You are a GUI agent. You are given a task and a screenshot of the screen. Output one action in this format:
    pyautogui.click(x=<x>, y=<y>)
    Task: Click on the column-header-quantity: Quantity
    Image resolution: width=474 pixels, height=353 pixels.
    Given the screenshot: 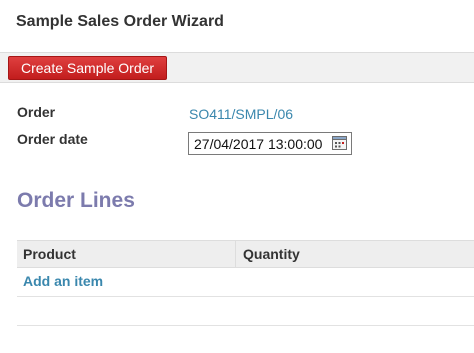 What is the action you would take?
    pyautogui.click(x=271, y=254)
    